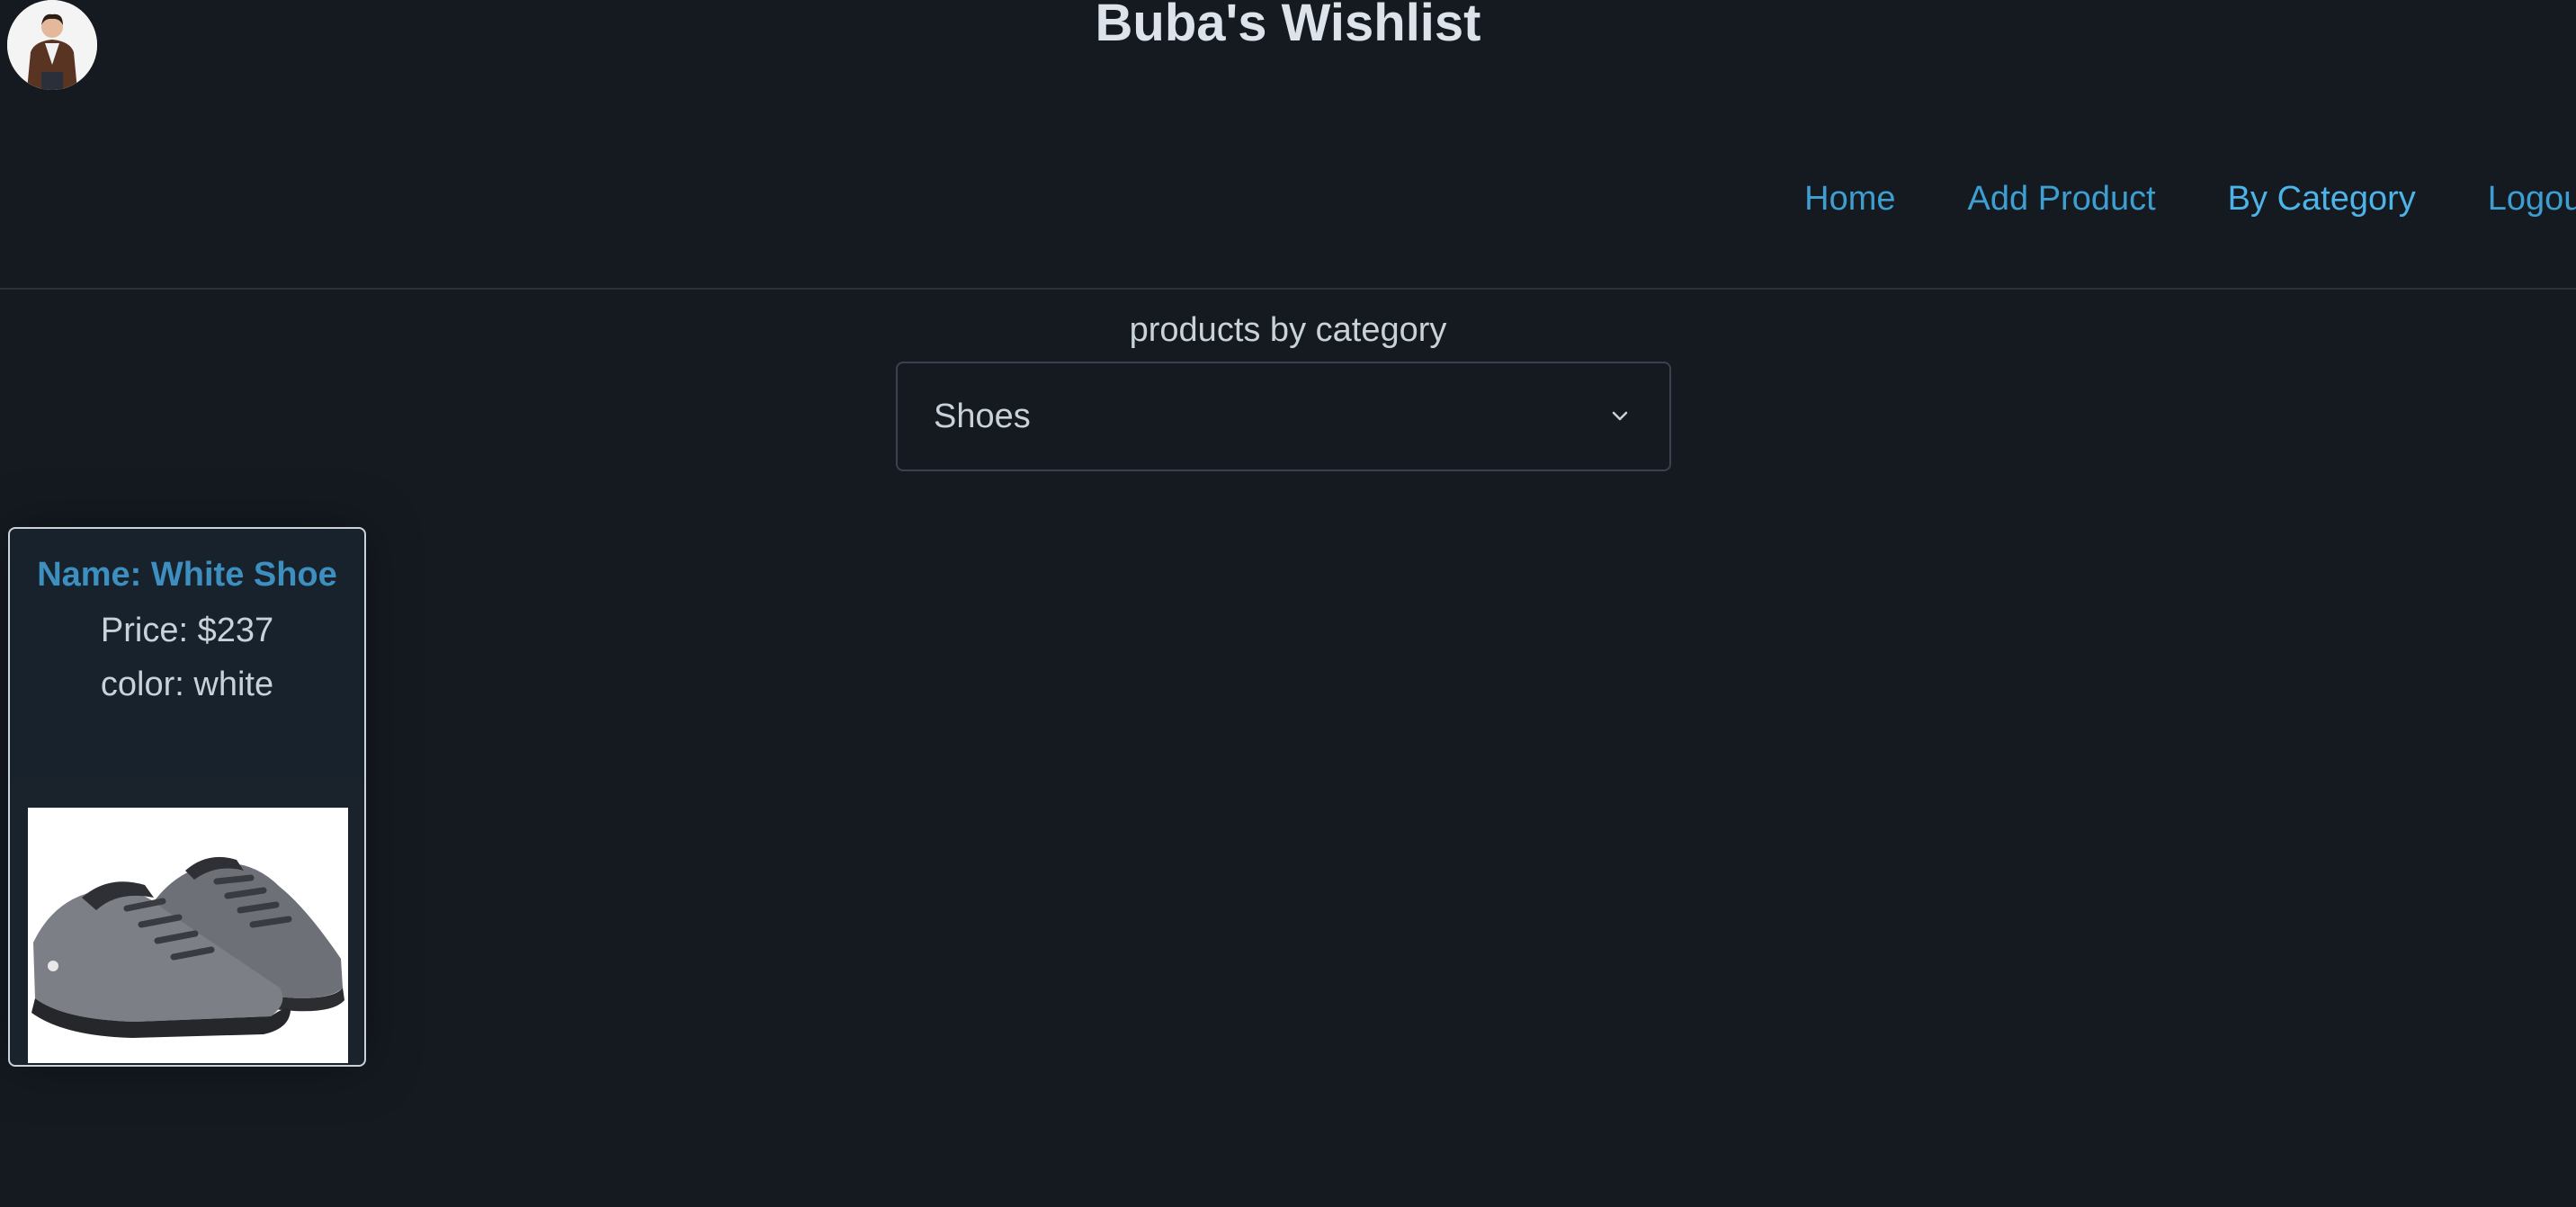 This screenshot has width=2576, height=1207. I want to click on section-label: products by category, so click(1288, 330).